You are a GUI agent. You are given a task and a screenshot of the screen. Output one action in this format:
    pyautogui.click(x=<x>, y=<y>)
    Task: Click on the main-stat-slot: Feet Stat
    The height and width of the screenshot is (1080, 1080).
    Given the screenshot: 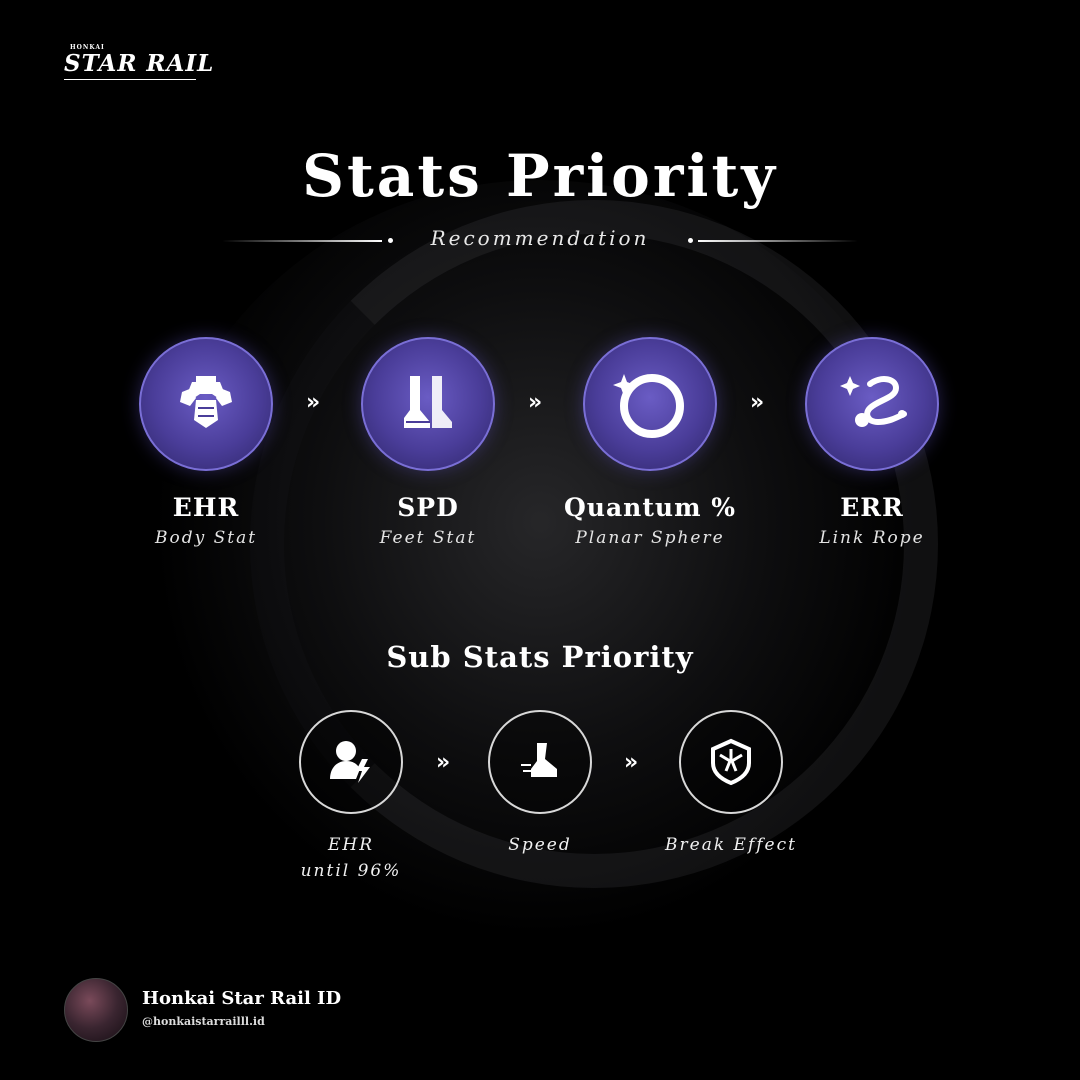 What is the action you would take?
    pyautogui.click(x=428, y=538)
    